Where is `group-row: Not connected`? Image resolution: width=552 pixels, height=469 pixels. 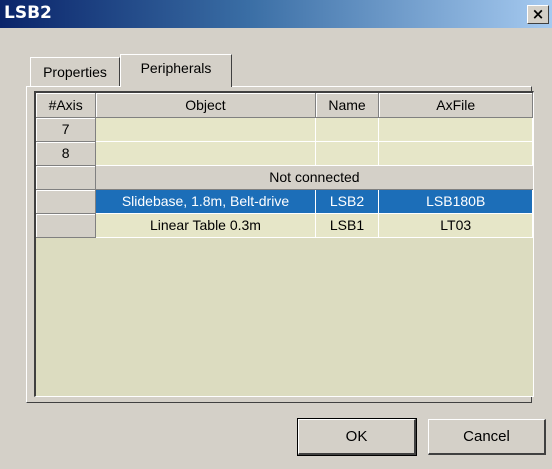
group-row: Not connected is located at coordinates (284, 177).